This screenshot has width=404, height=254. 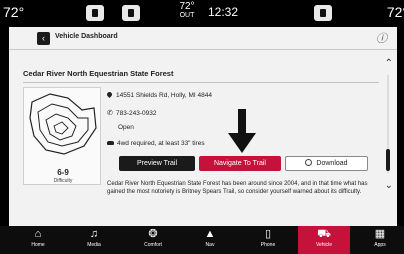 I want to click on clock: 12:32, so click(x=223, y=12).